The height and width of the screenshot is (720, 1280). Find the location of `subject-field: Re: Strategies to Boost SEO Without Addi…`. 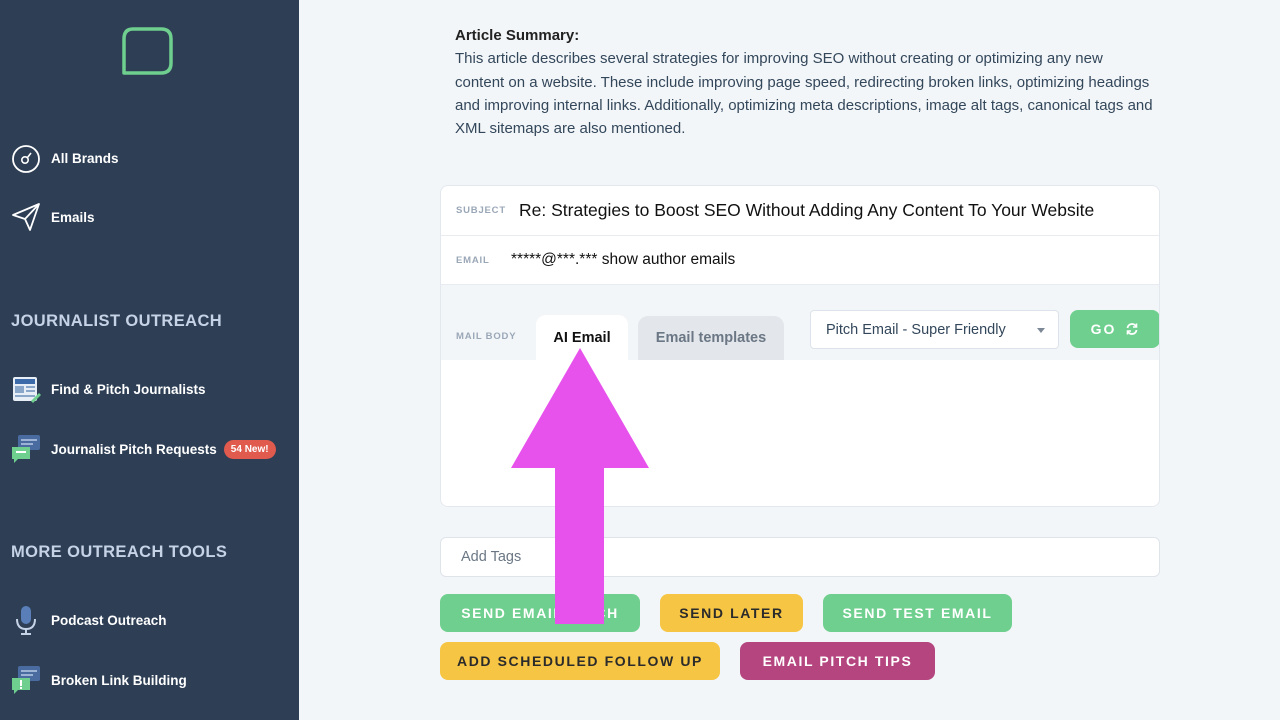

subject-field: Re: Strategies to Boost SEO Without Addi… is located at coordinates (806, 210).